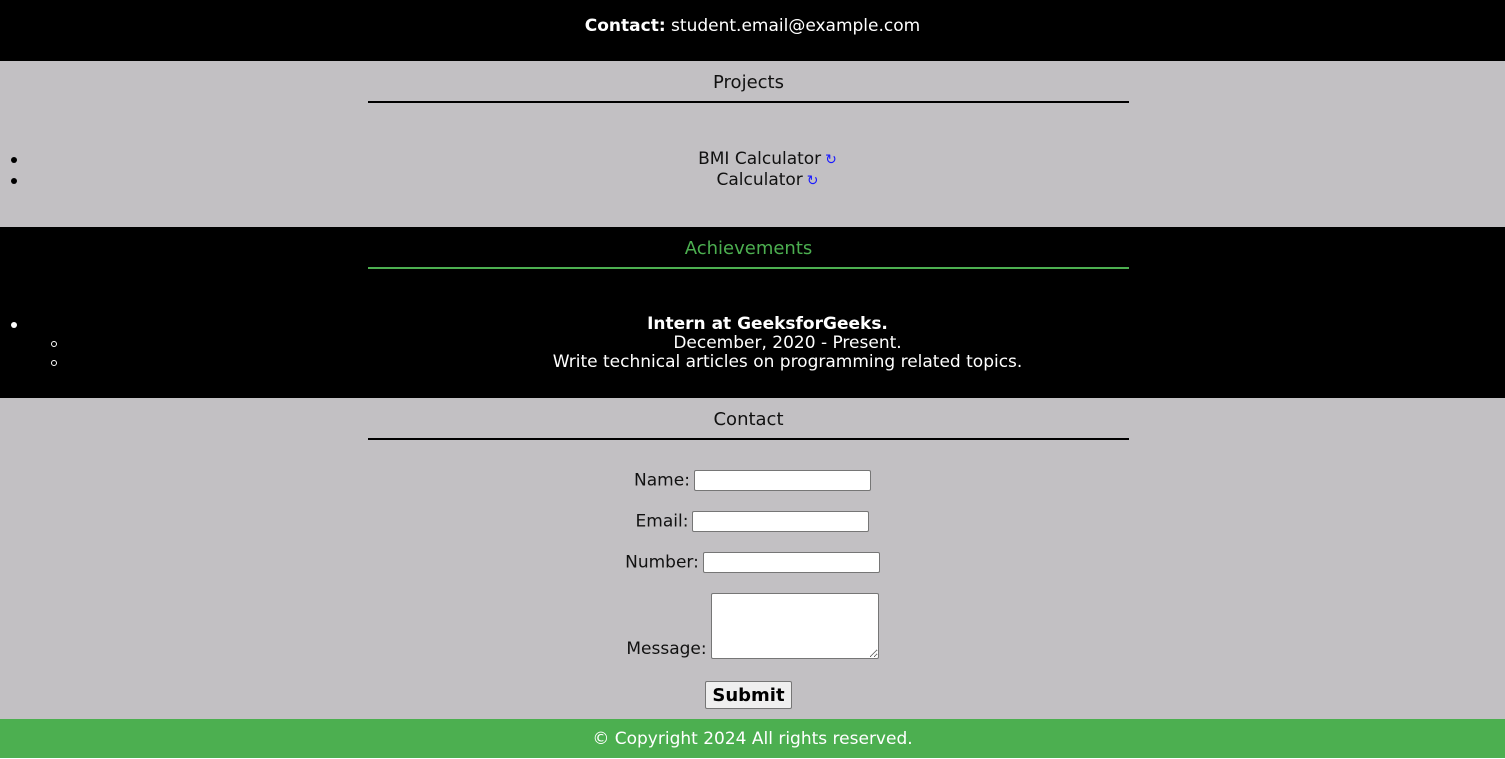 The height and width of the screenshot is (759, 1505). I want to click on number-input, so click(791, 562).